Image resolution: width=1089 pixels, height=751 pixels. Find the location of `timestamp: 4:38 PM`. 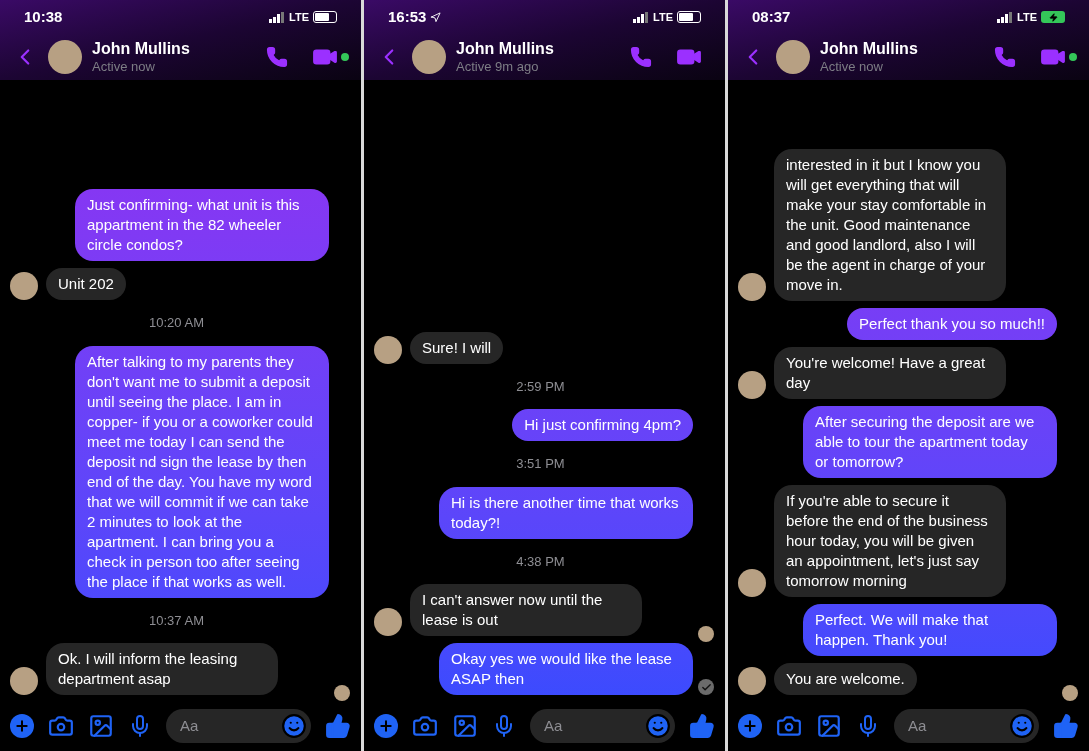

timestamp: 4:38 PM is located at coordinates (540, 561).